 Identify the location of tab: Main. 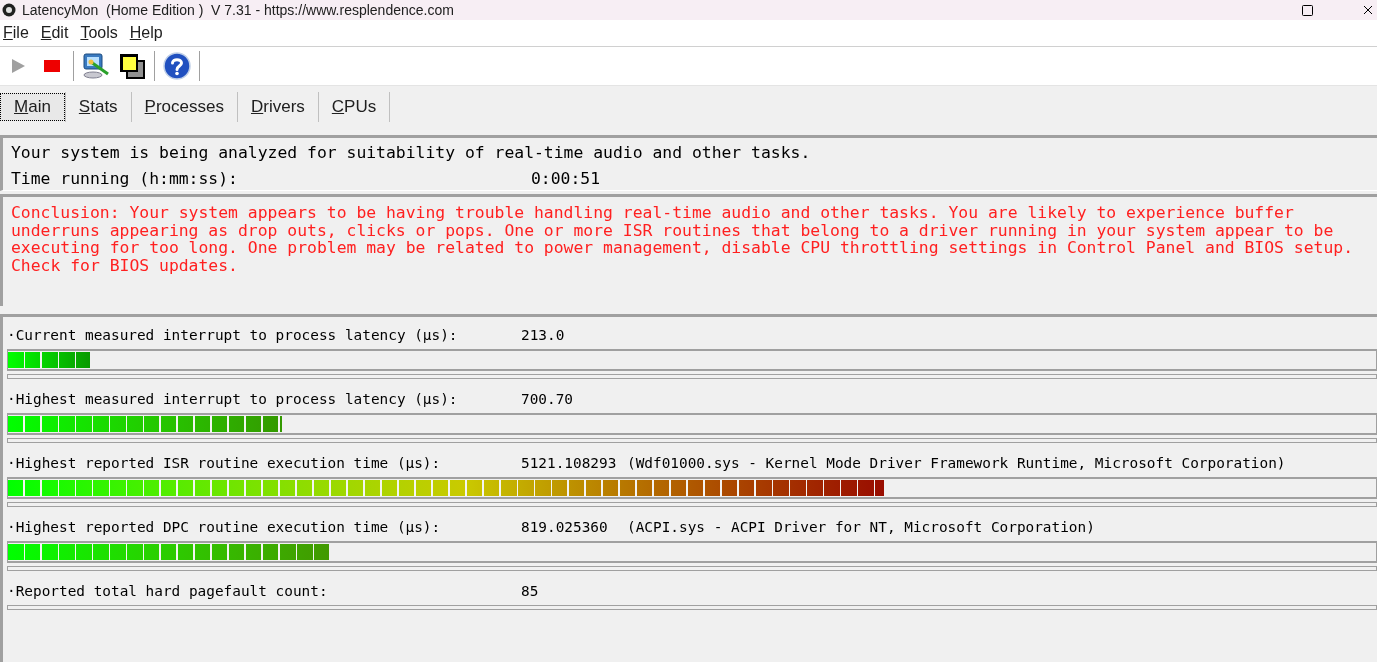
(32, 106).